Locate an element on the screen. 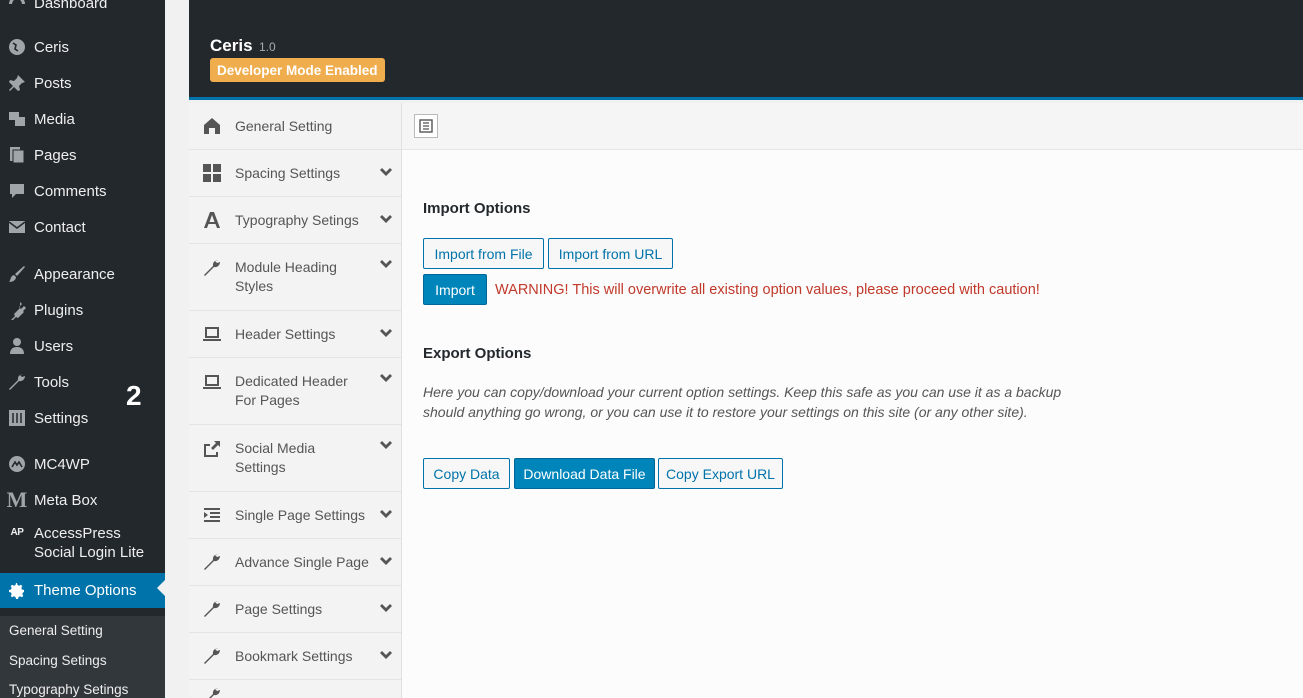  pin-icon is located at coordinates (17, 83).